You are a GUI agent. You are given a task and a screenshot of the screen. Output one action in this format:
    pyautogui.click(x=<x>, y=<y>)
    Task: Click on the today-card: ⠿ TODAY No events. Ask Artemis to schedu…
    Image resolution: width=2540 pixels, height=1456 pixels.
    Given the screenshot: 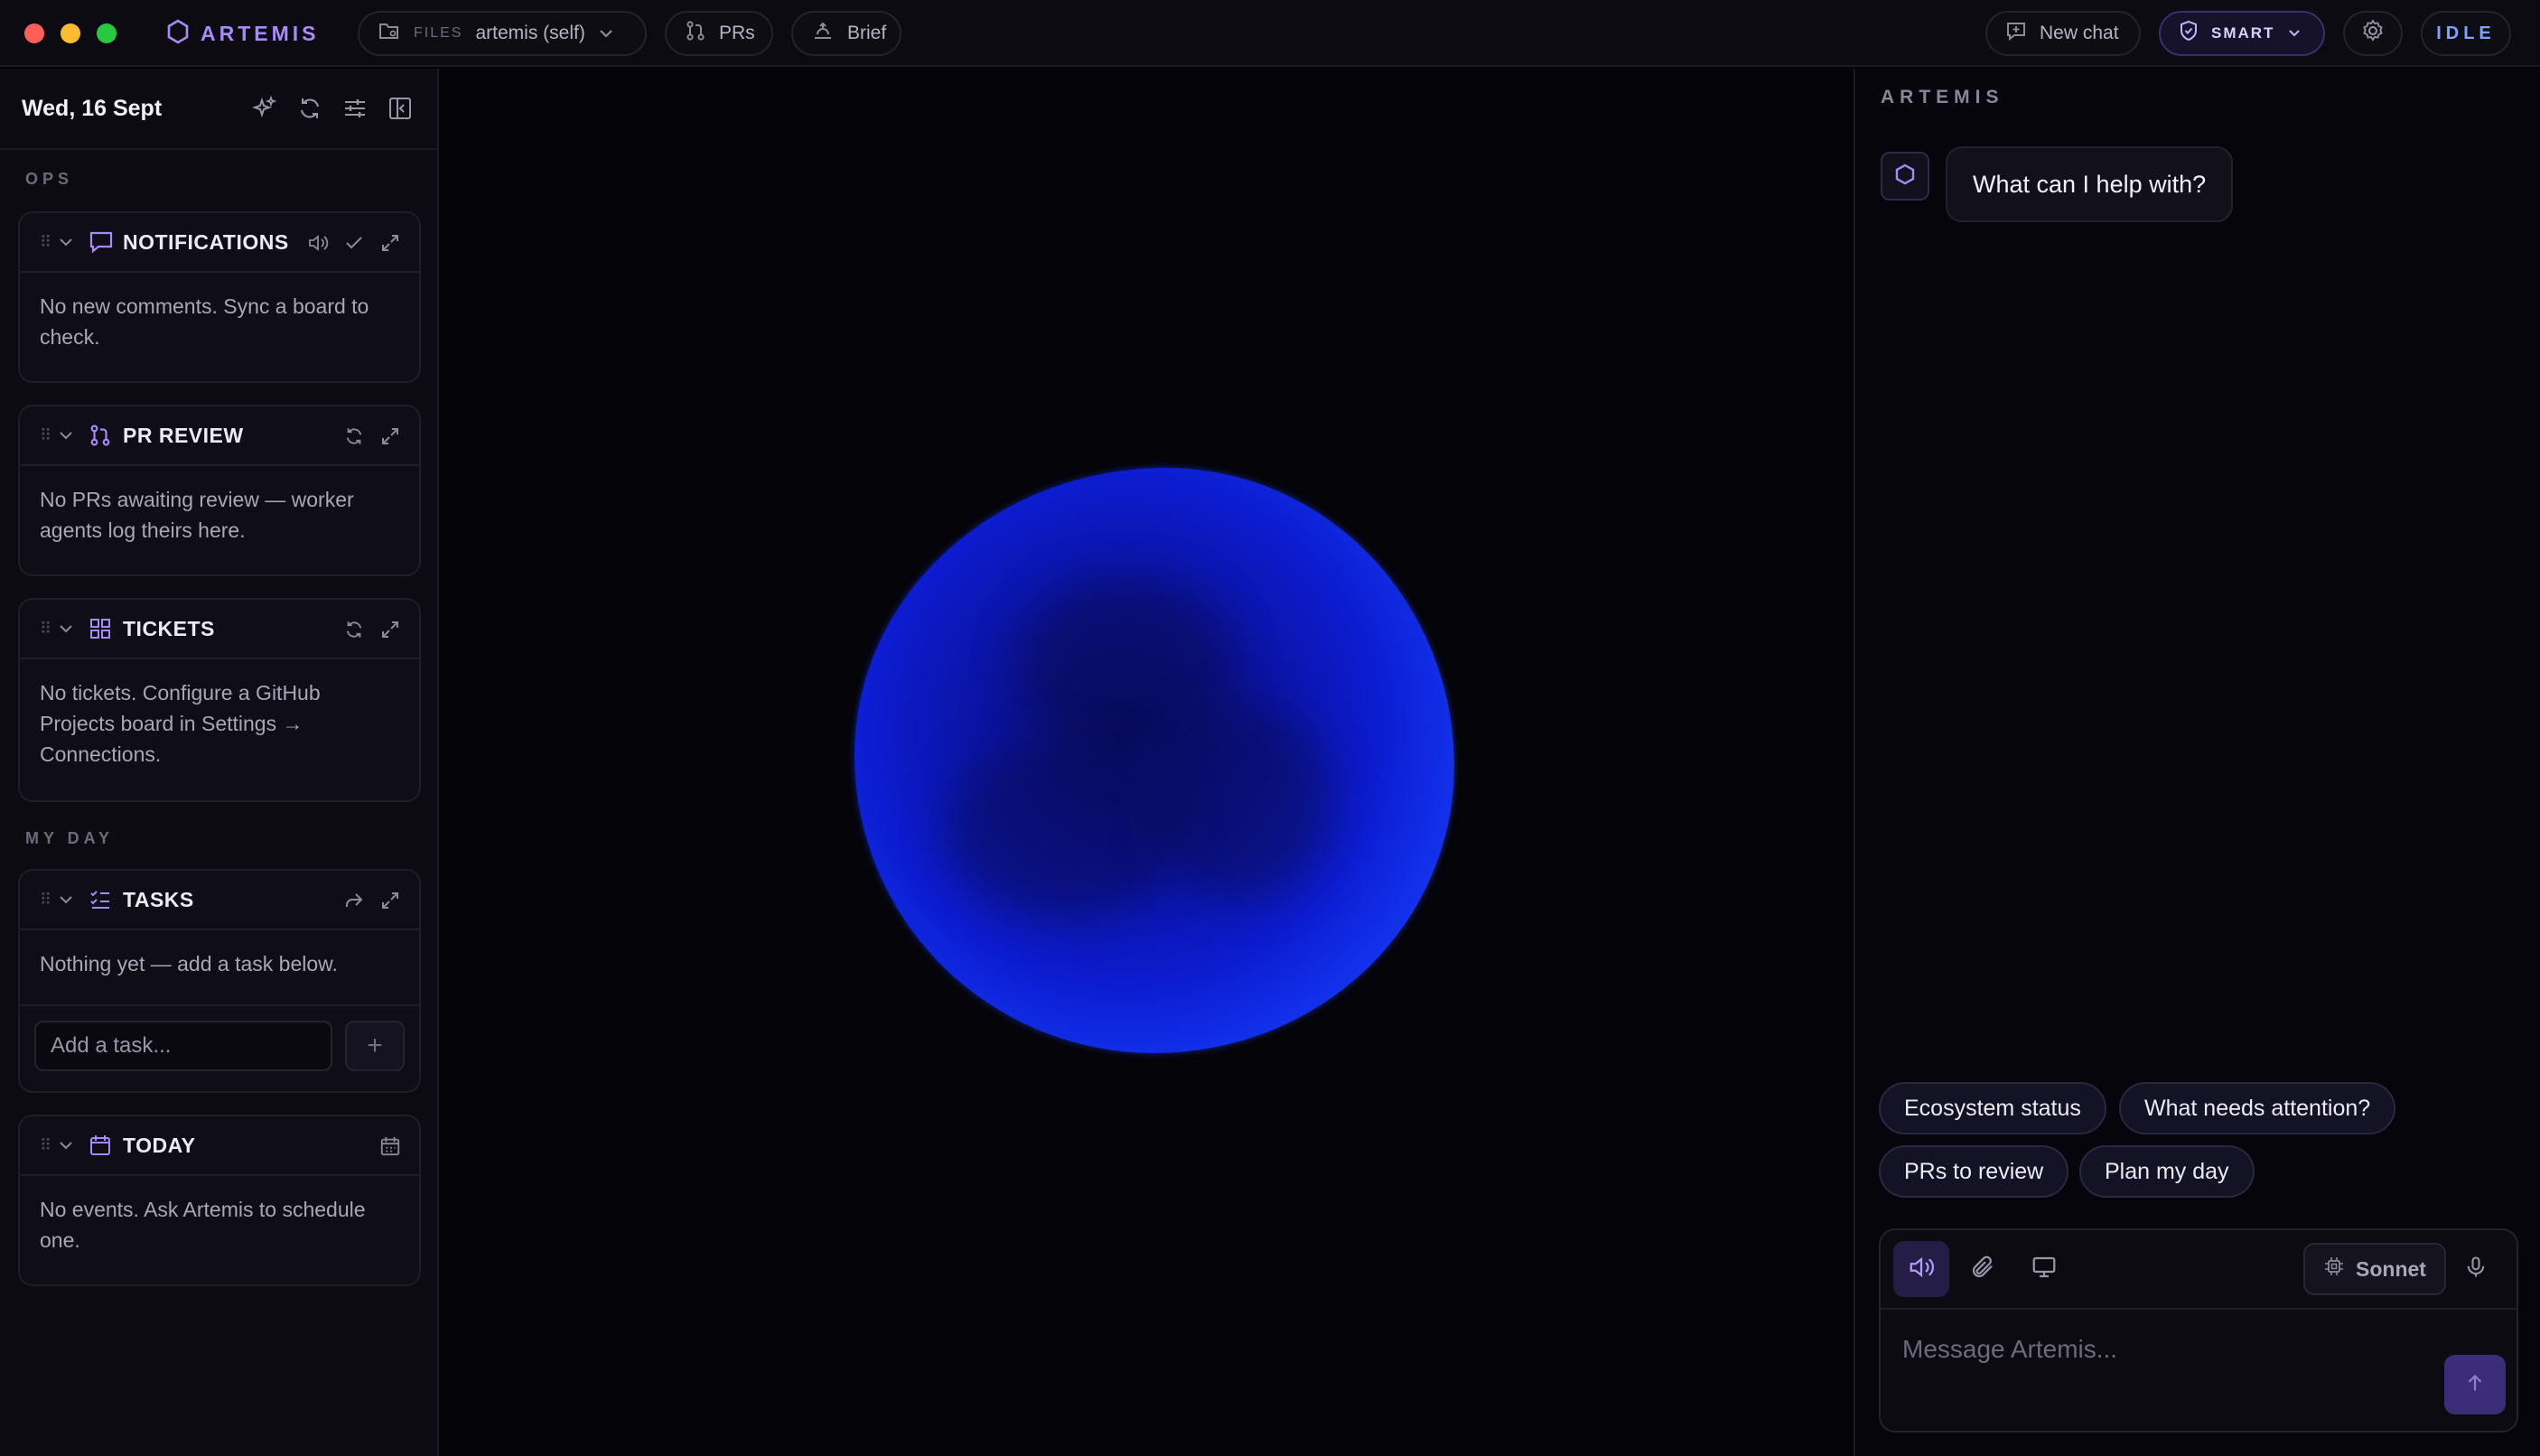 What is the action you would take?
    pyautogui.click(x=219, y=1200)
    